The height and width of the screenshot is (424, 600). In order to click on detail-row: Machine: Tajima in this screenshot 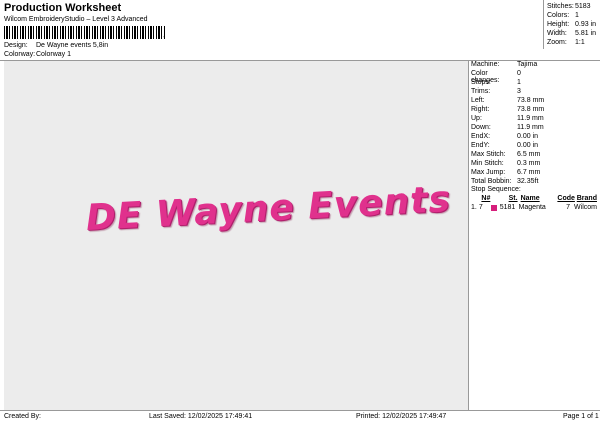, I will do `click(504, 64)`.